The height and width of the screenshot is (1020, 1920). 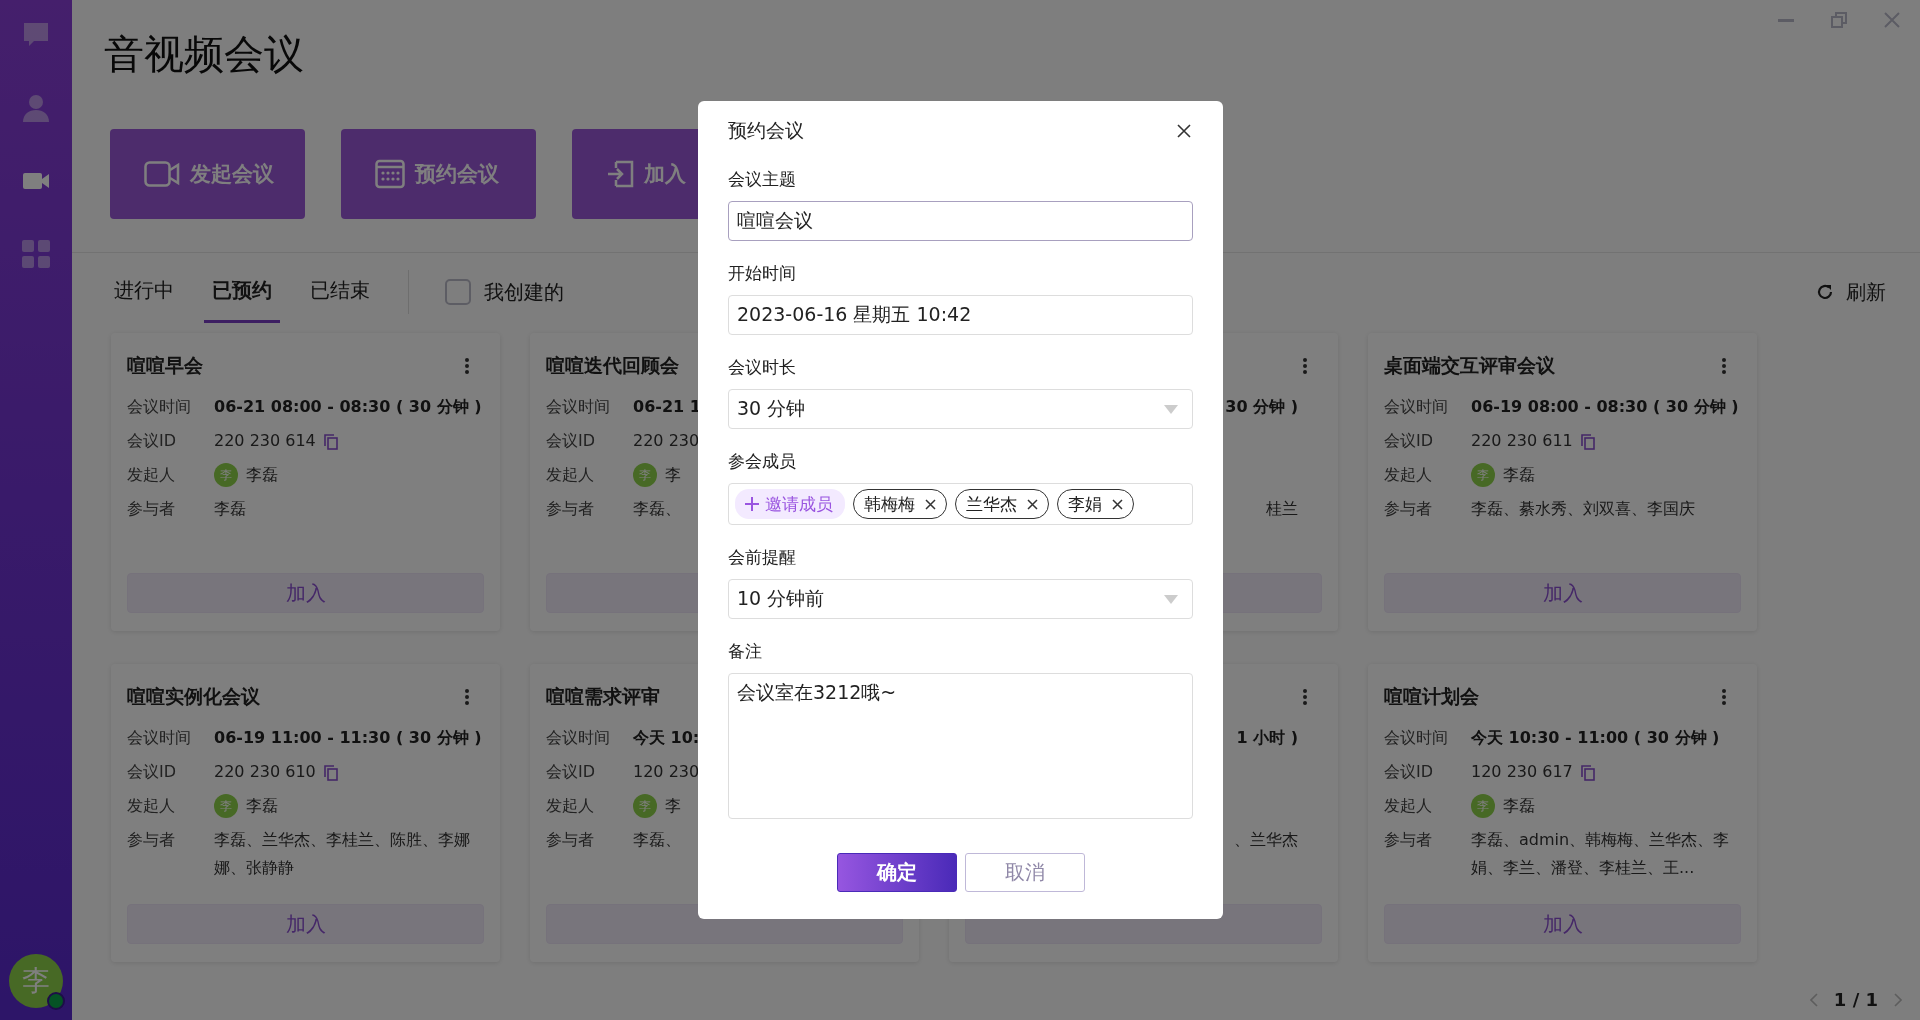 What do you see at coordinates (265, 772) in the screenshot?
I see `field-value: 220 230 610` at bounding box center [265, 772].